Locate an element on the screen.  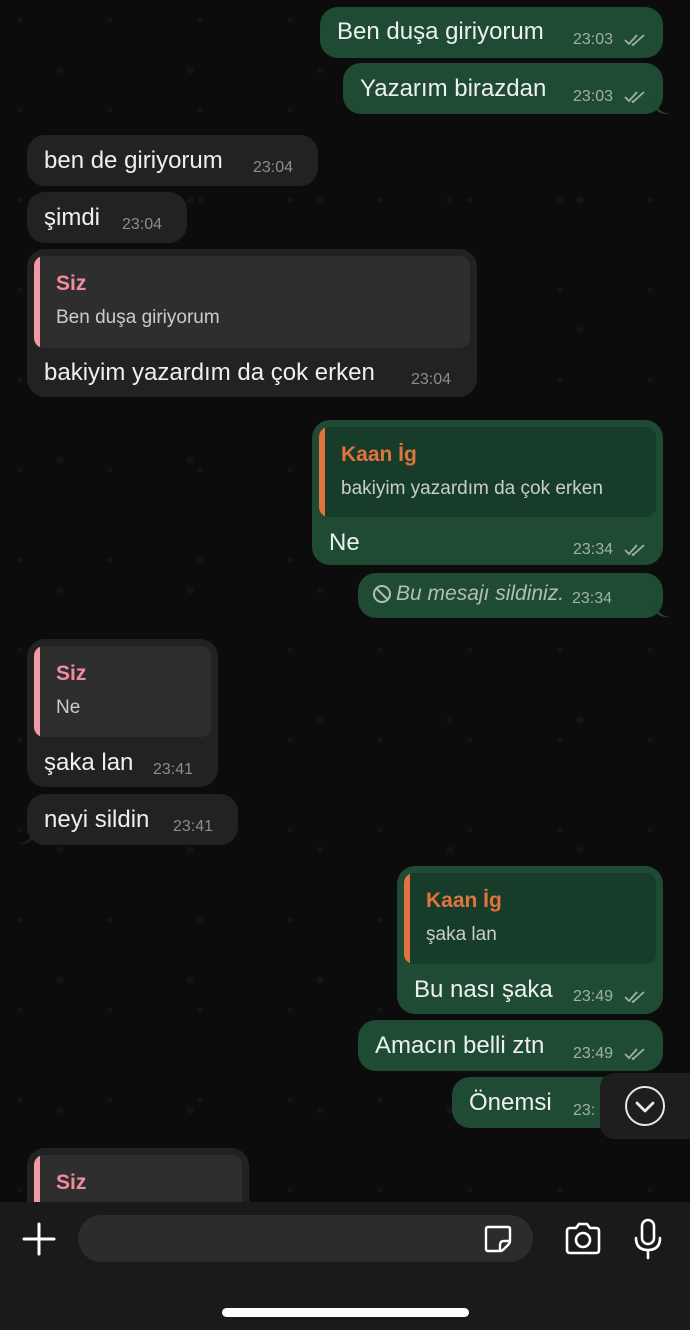
message-text: Ne is located at coordinates (344, 542).